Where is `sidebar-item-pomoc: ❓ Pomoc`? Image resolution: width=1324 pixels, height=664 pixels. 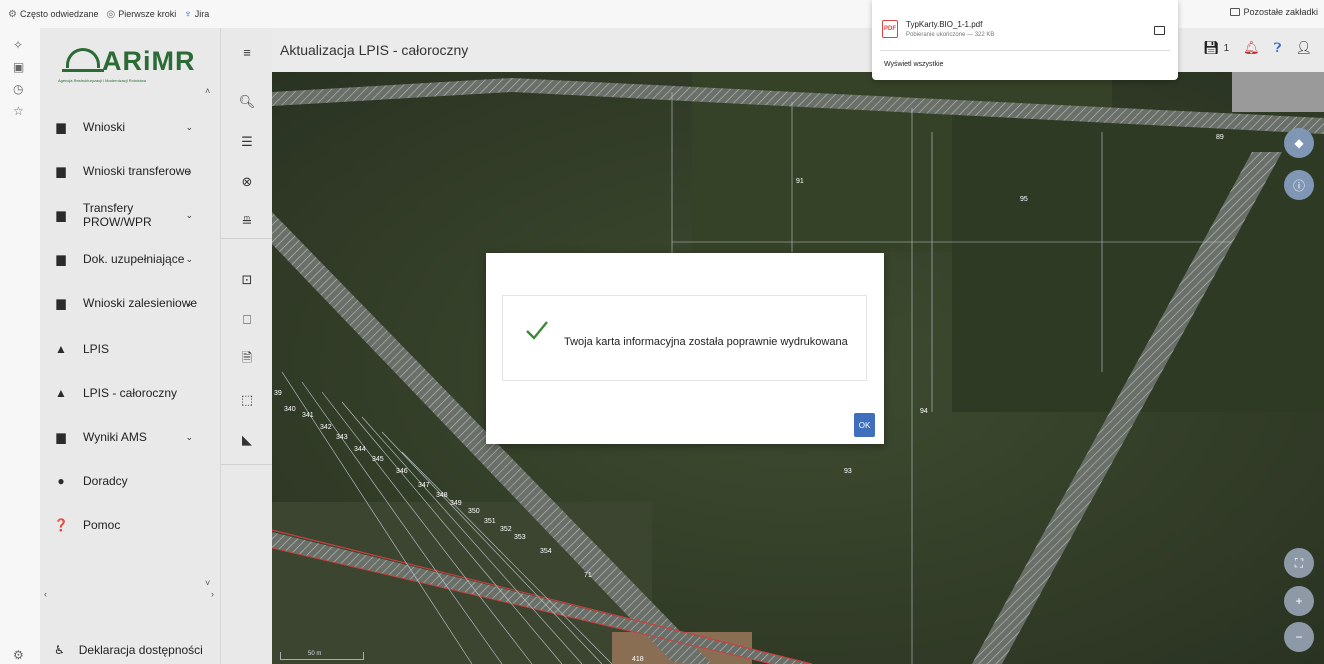
sidebar-item-pomoc: ❓ Pomoc is located at coordinates (122, 525).